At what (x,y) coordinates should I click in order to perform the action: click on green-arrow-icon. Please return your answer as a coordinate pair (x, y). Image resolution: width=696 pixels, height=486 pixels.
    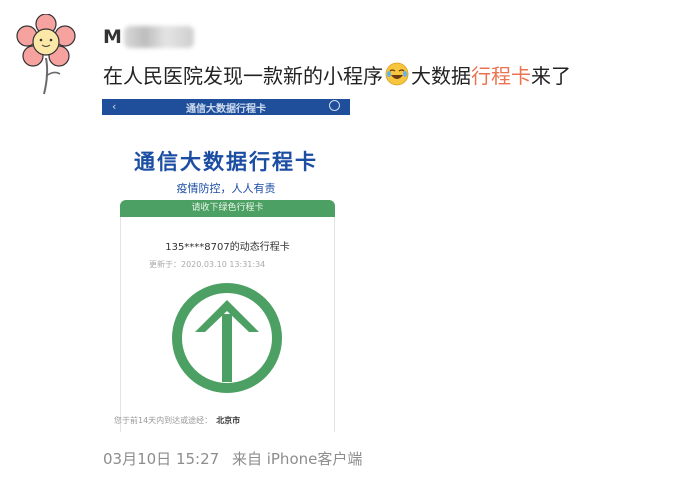
    Looking at the image, I should click on (227, 338).